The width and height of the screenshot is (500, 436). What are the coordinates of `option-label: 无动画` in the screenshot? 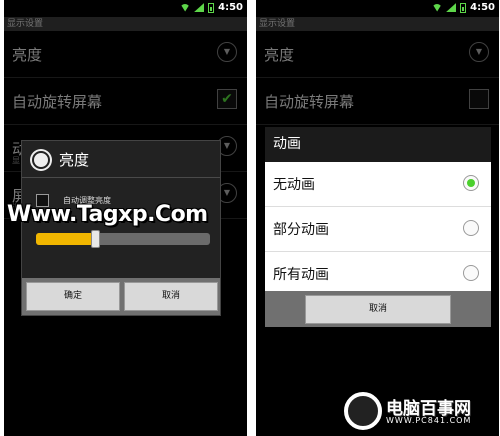 It's located at (294, 185).